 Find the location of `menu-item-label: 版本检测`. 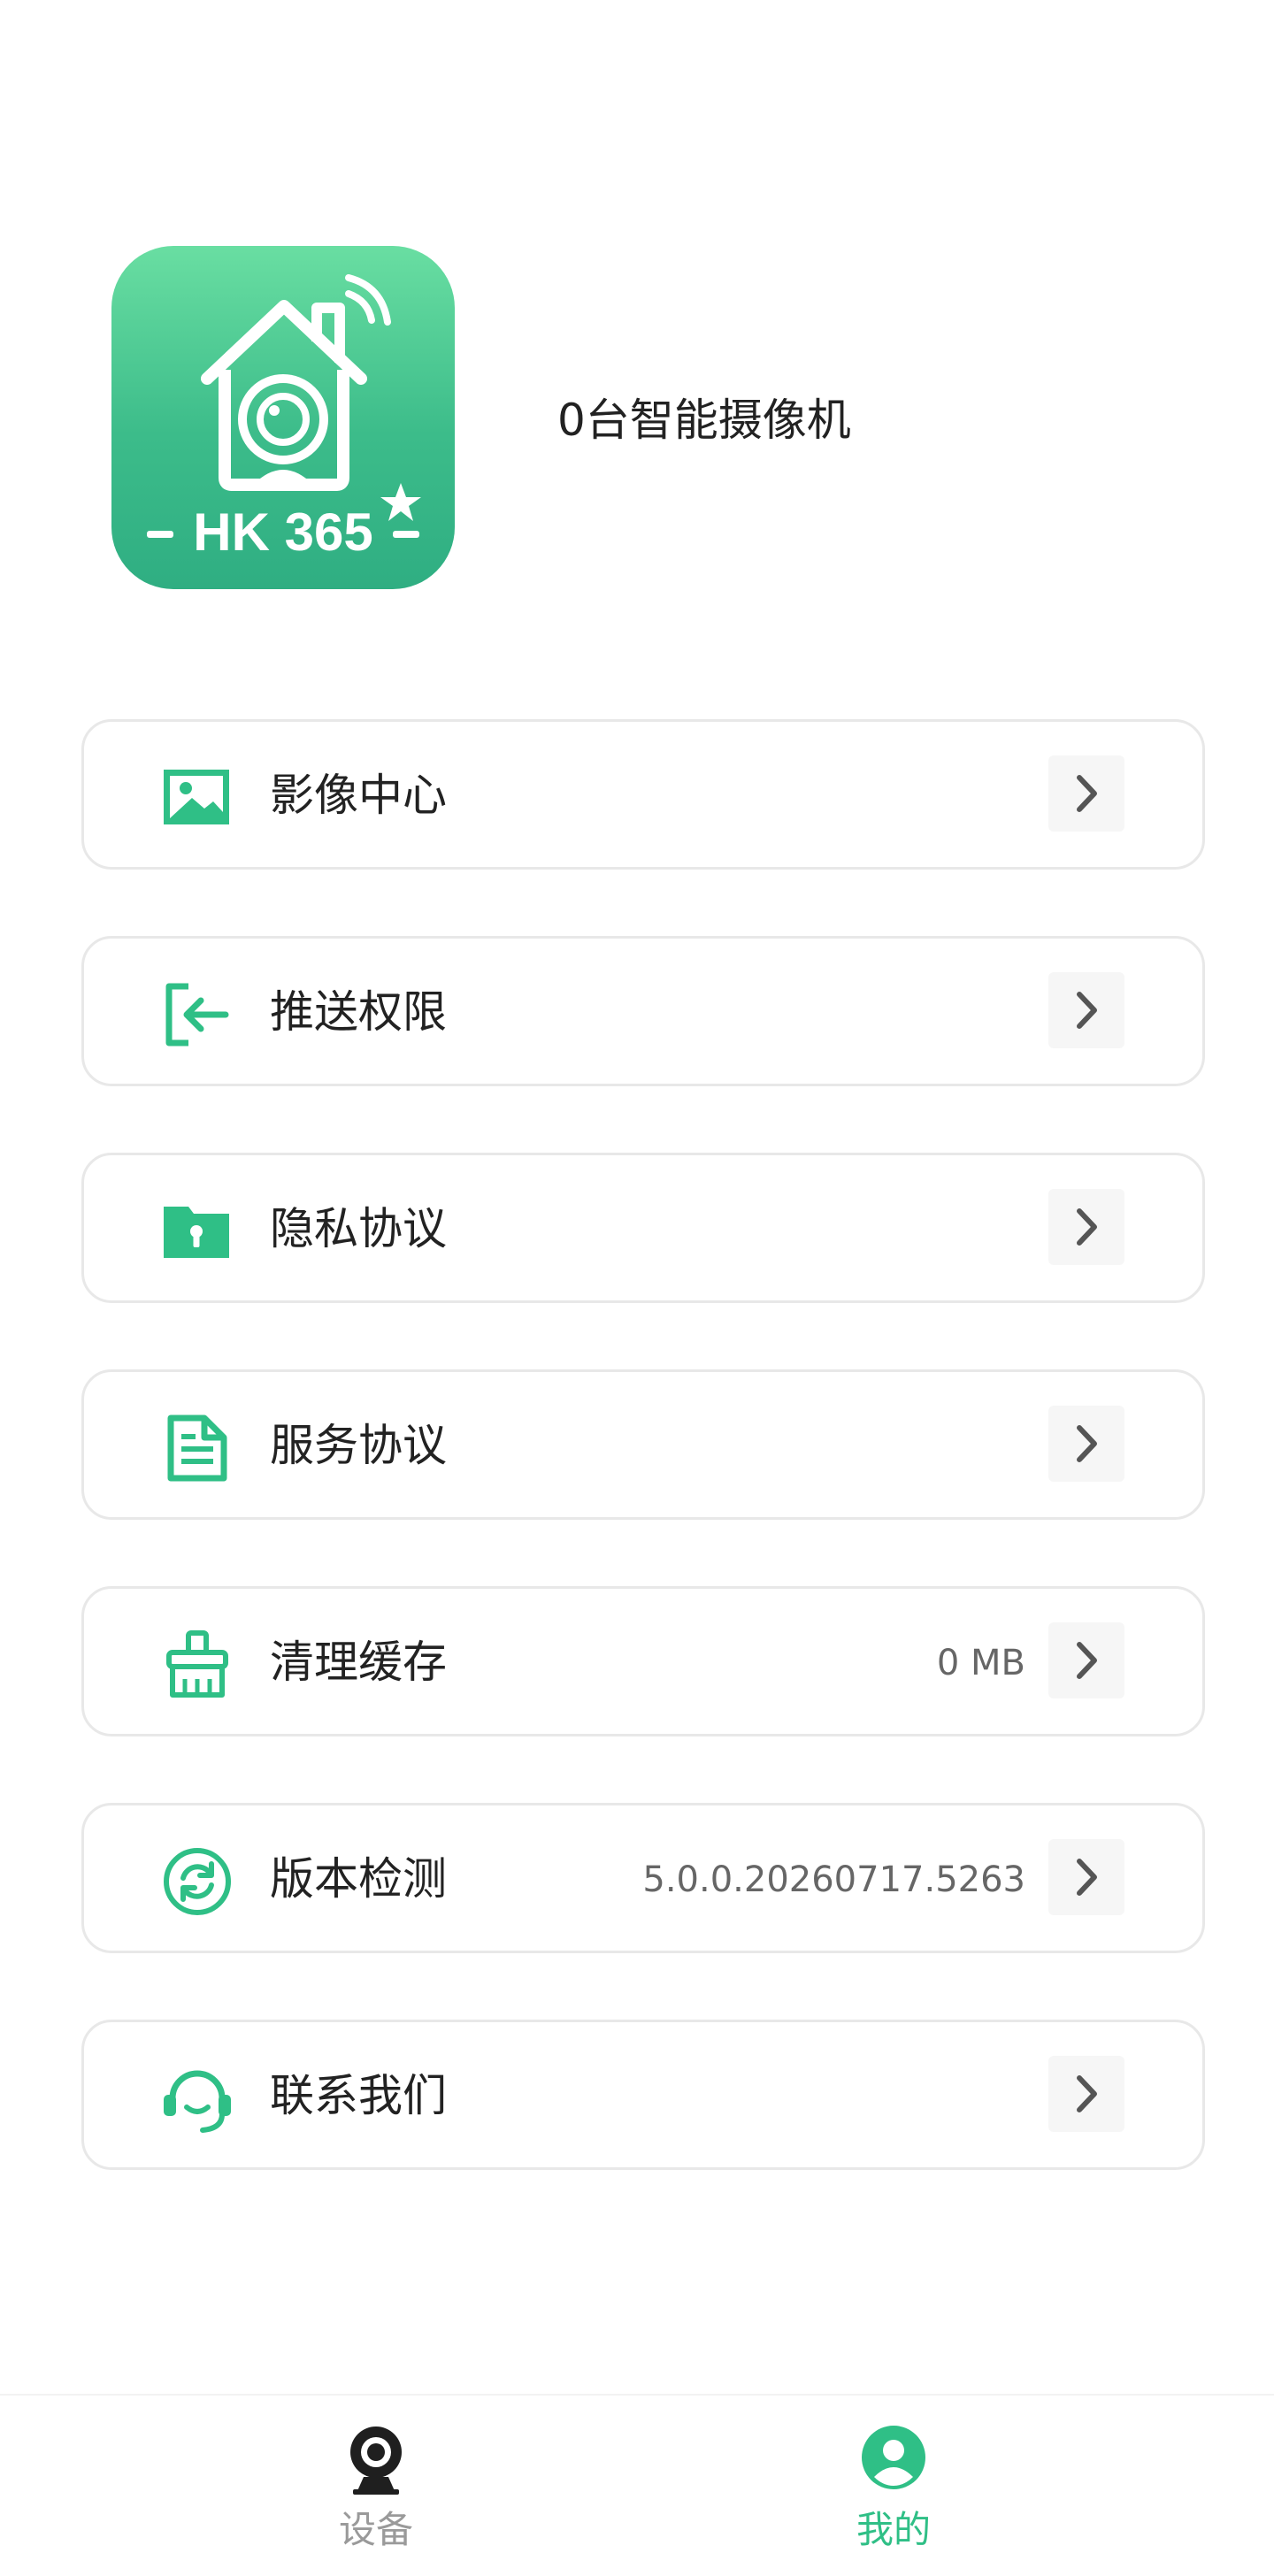

menu-item-label: 版本检测 is located at coordinates (358, 1879).